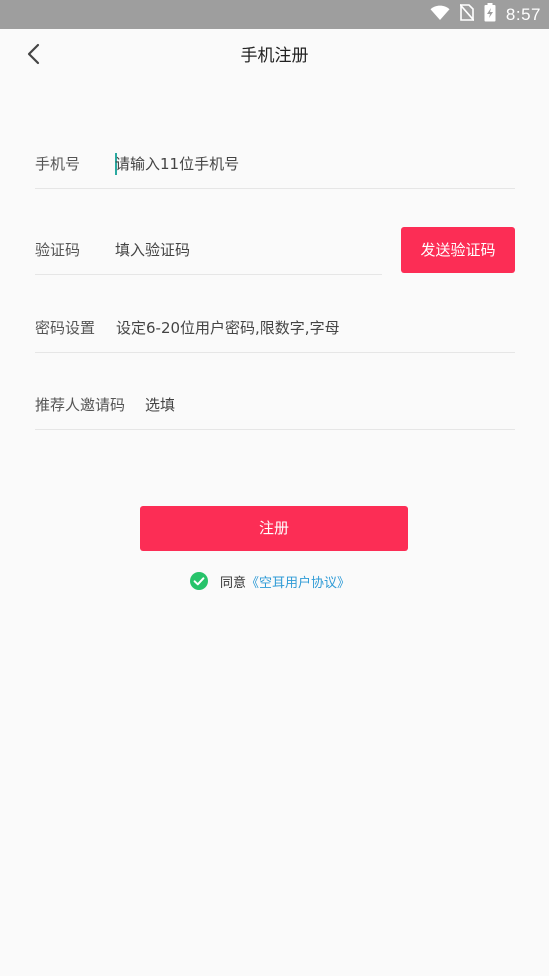  Describe the element at coordinates (65, 328) in the screenshot. I see `password-label: 密码设置` at that location.